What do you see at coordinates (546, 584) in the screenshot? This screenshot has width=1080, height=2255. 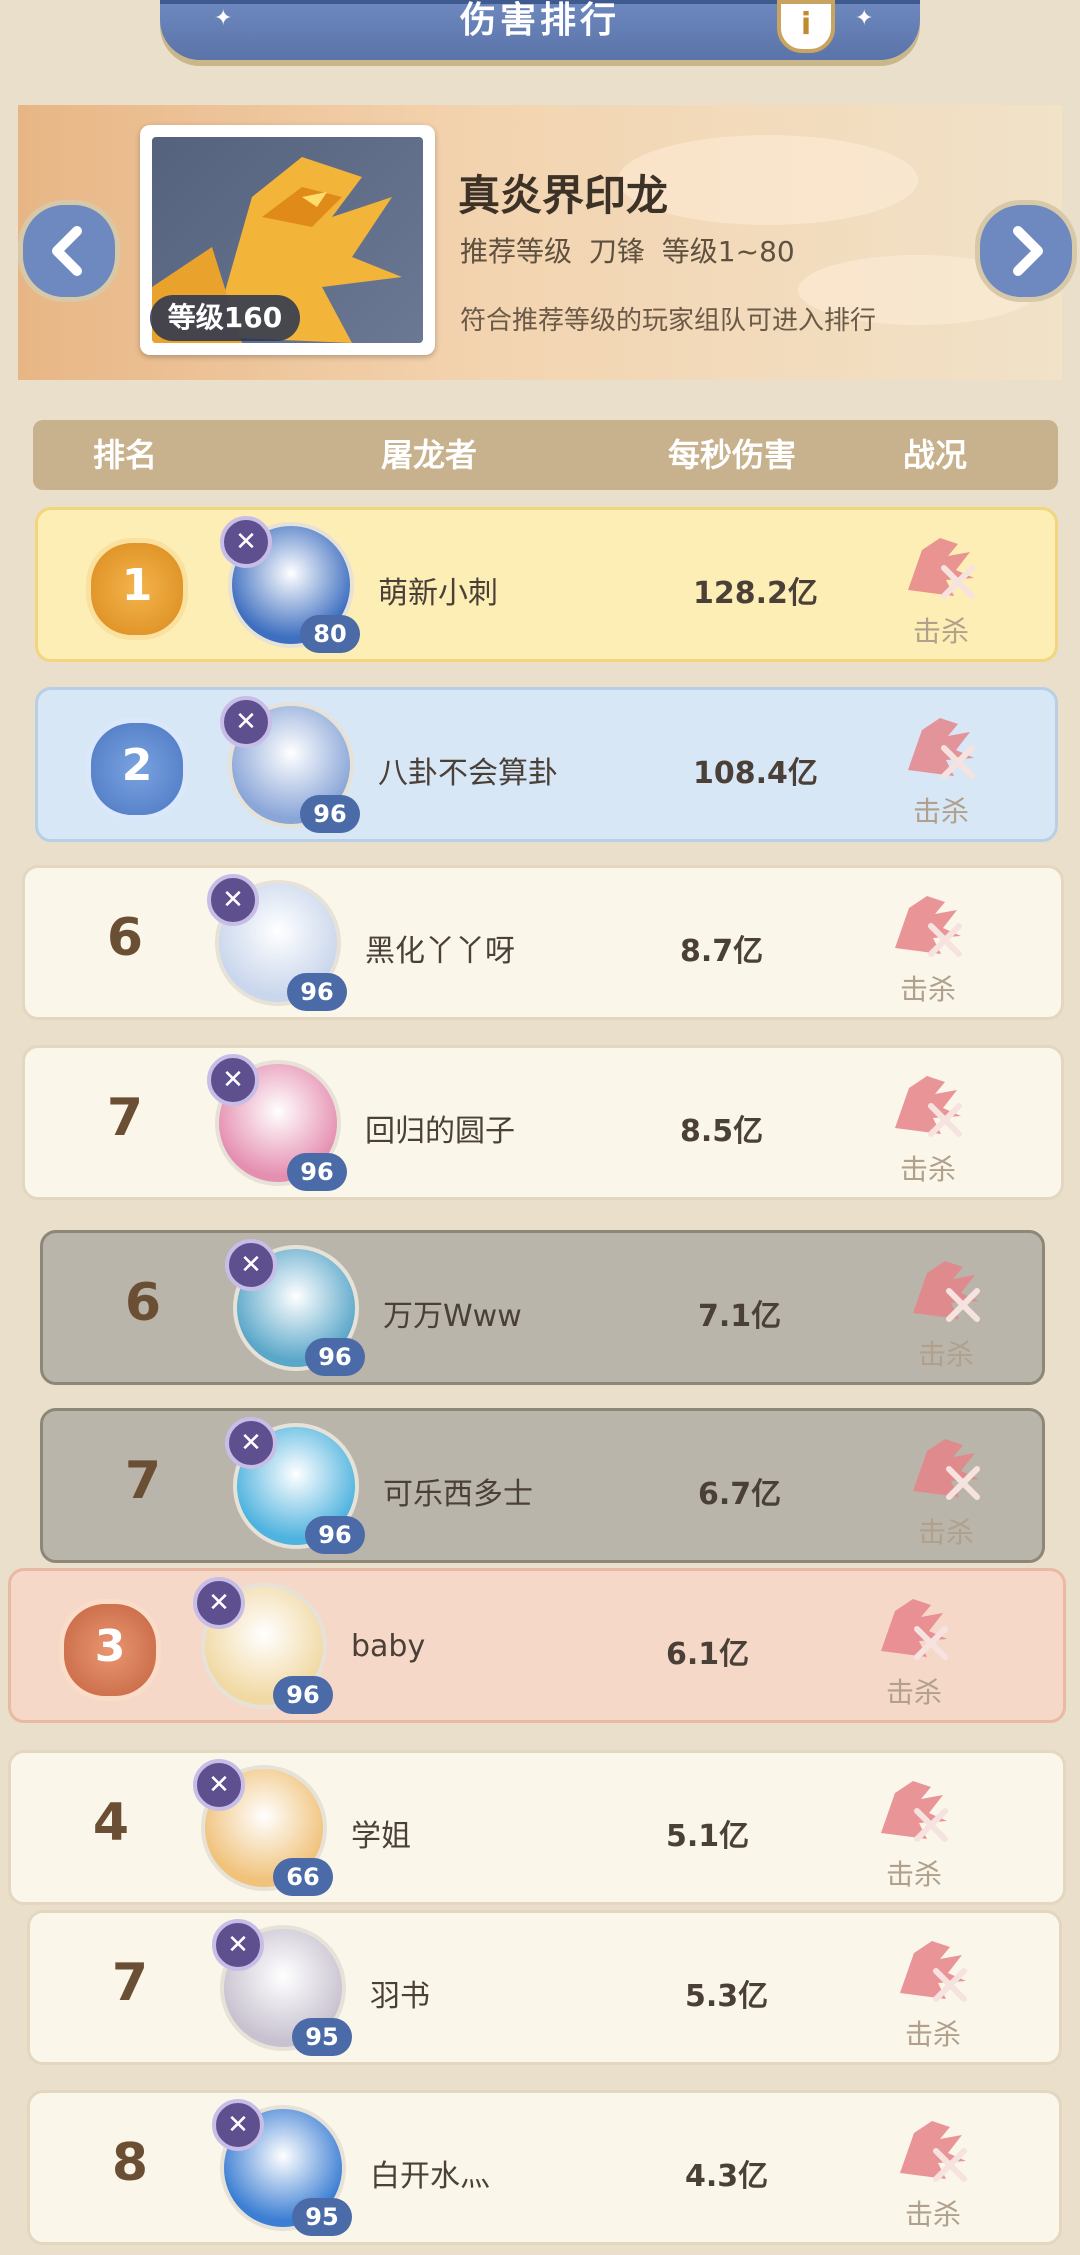 I see `ranking-row: 1 ✕ 80 萌新小刺 128.2亿击杀` at bounding box center [546, 584].